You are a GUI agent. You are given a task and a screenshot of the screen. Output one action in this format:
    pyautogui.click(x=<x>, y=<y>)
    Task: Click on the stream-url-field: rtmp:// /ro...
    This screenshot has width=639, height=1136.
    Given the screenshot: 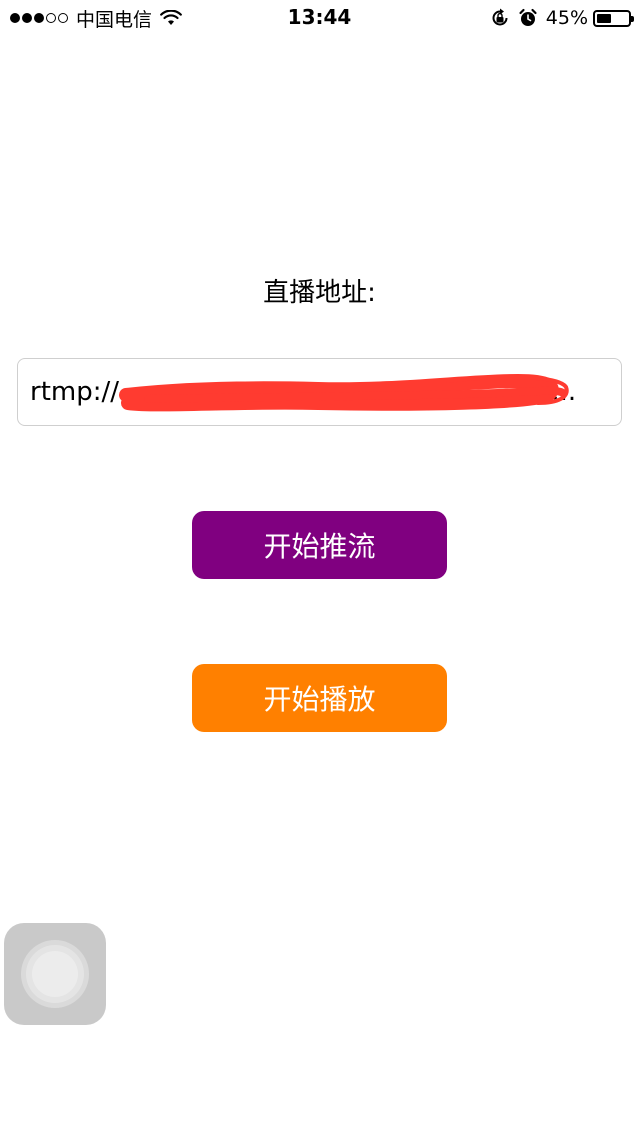 What is the action you would take?
    pyautogui.click(x=319, y=392)
    